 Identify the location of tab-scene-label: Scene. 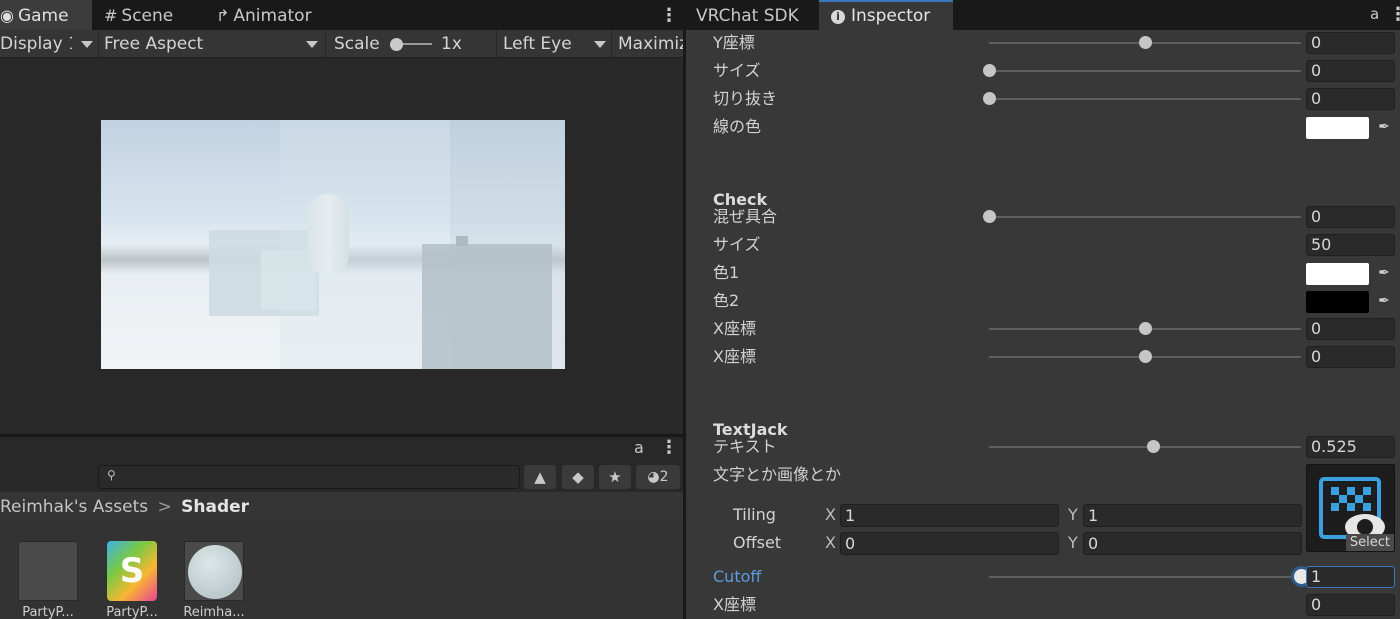
(147, 16).